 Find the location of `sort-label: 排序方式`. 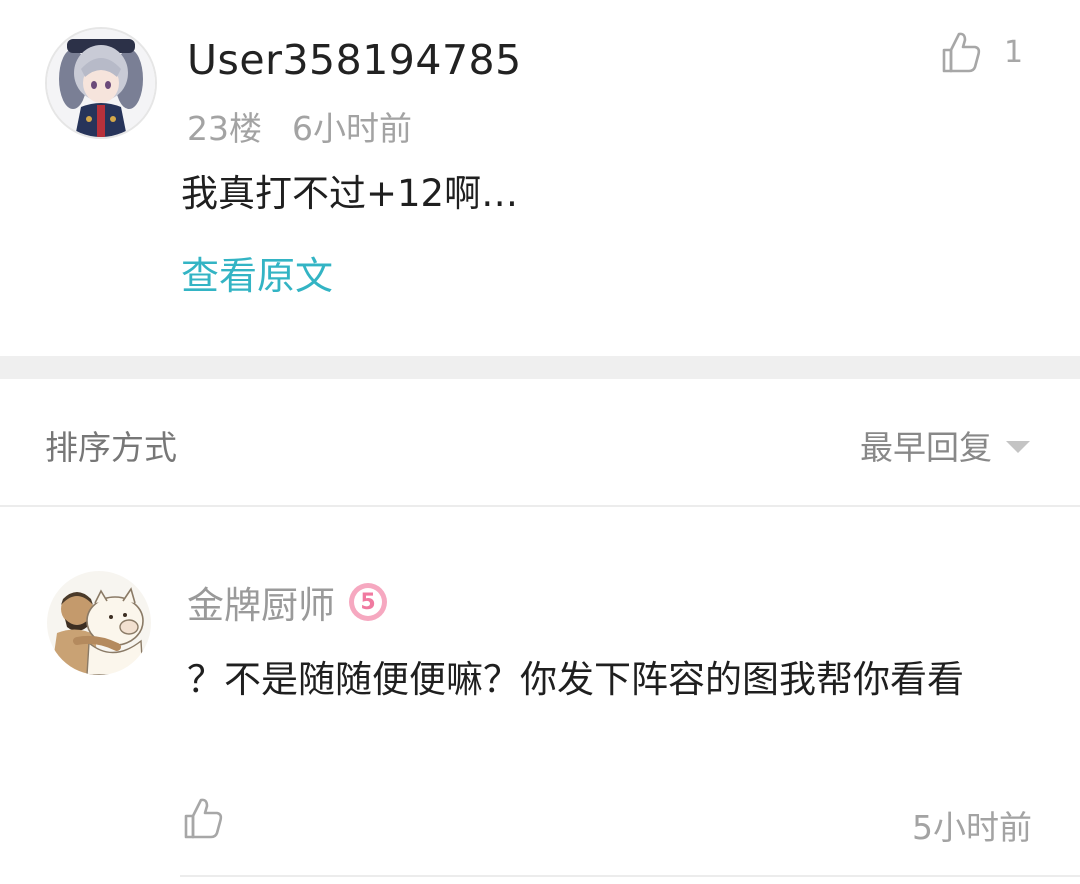

sort-label: 排序方式 is located at coordinates (111, 447).